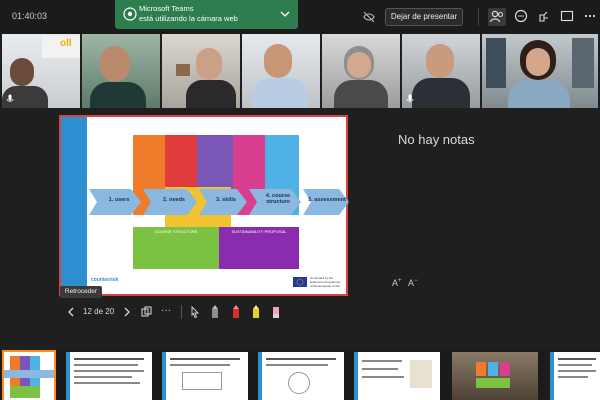  What do you see at coordinates (436, 139) in the screenshot?
I see `speaker-notes-empty: No hay notas` at bounding box center [436, 139].